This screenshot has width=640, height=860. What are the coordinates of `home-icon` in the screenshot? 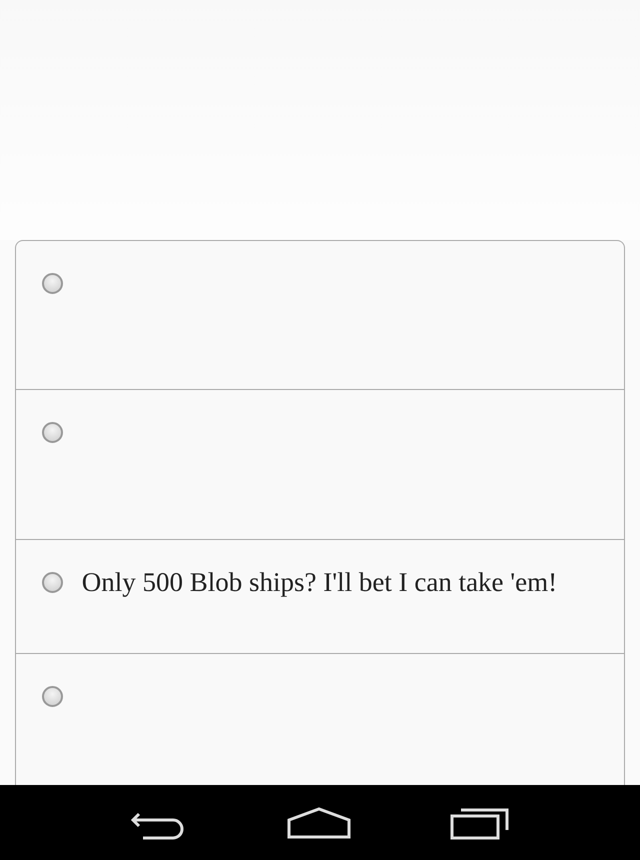 It's located at (319, 823).